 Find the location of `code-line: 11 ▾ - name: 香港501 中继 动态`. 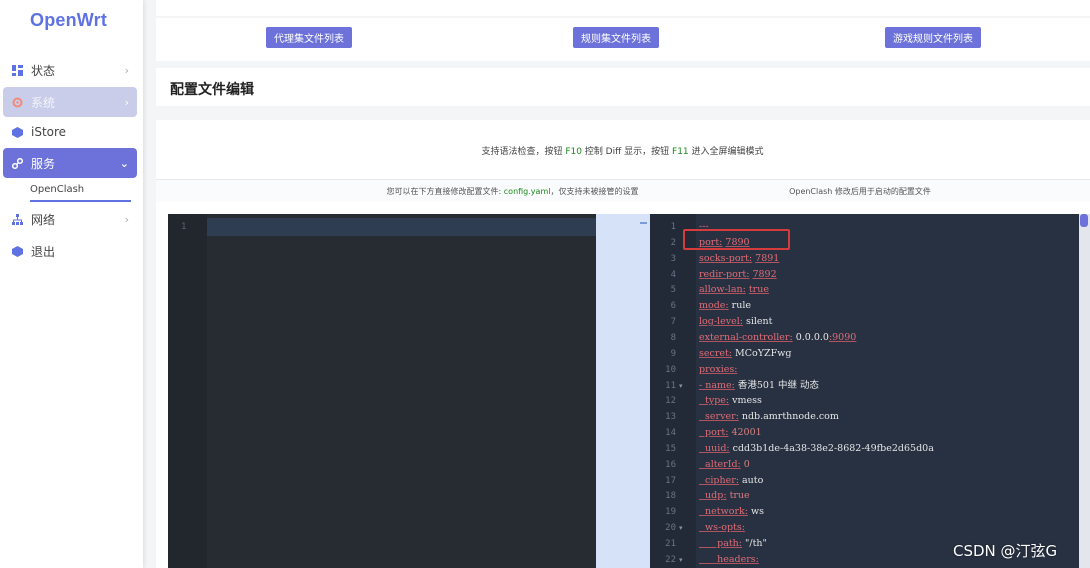

code-line: 11 ▾ - name: 香港501 中继 动态 is located at coordinates (864, 386).